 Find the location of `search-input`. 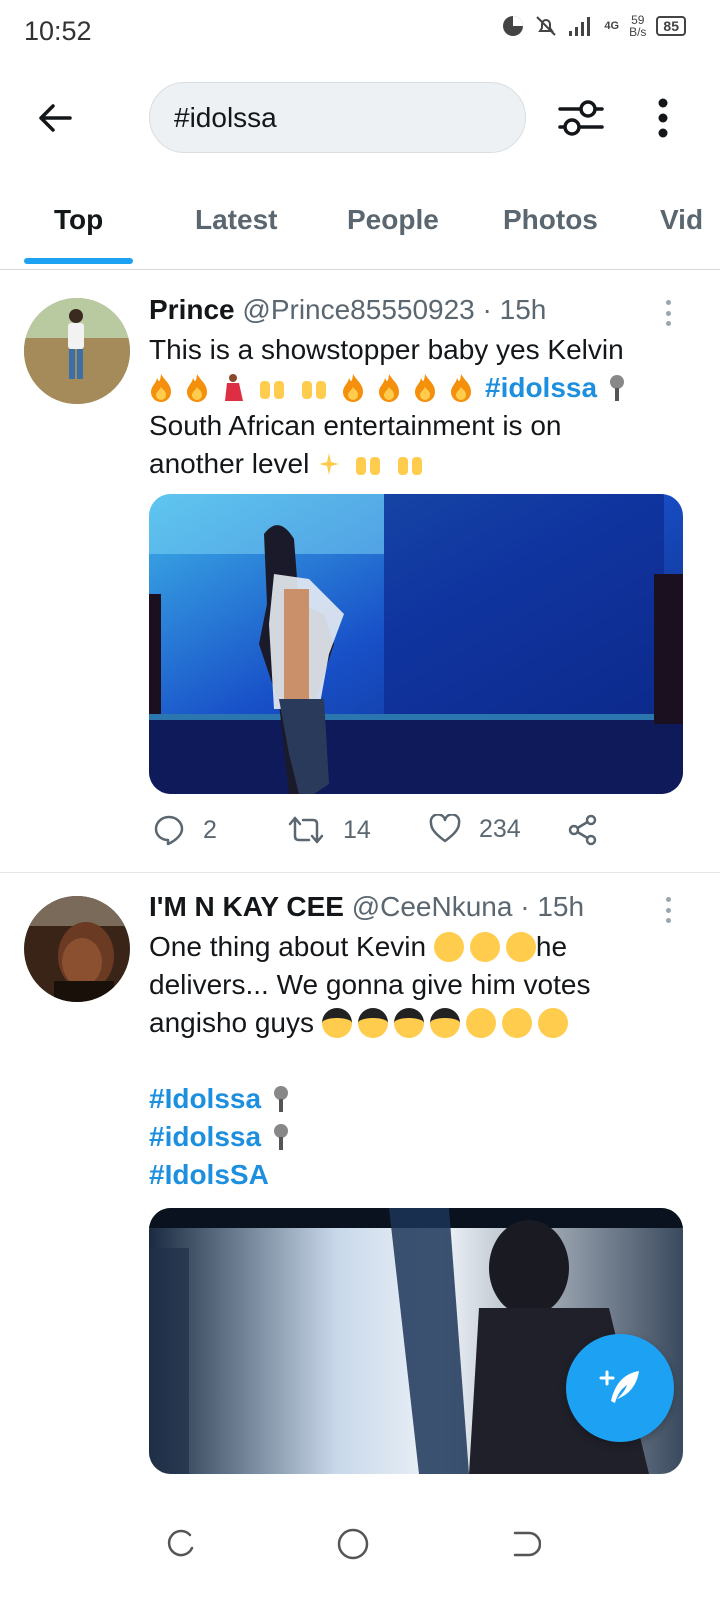

search-input is located at coordinates (337, 117).